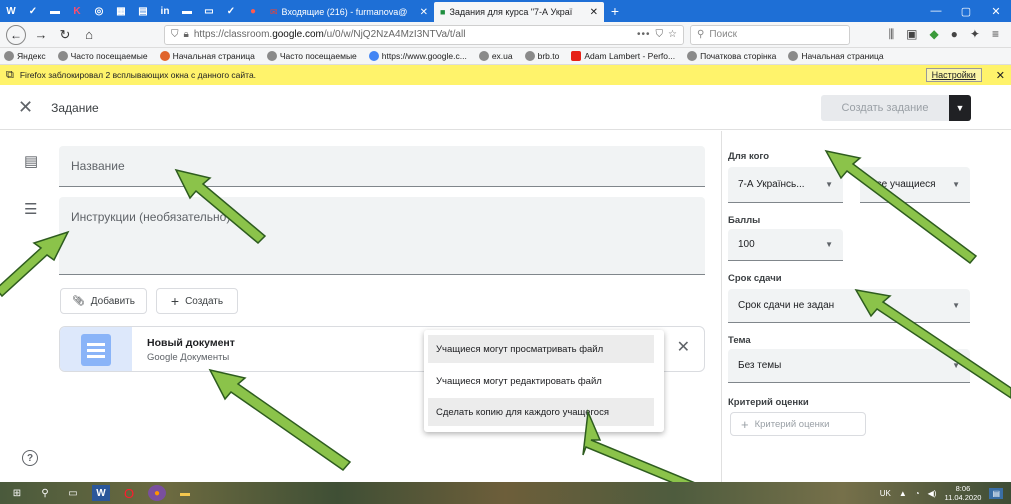  Describe the element at coordinates (975, 34) in the screenshot. I see `extension-icon: ✦` at that location.